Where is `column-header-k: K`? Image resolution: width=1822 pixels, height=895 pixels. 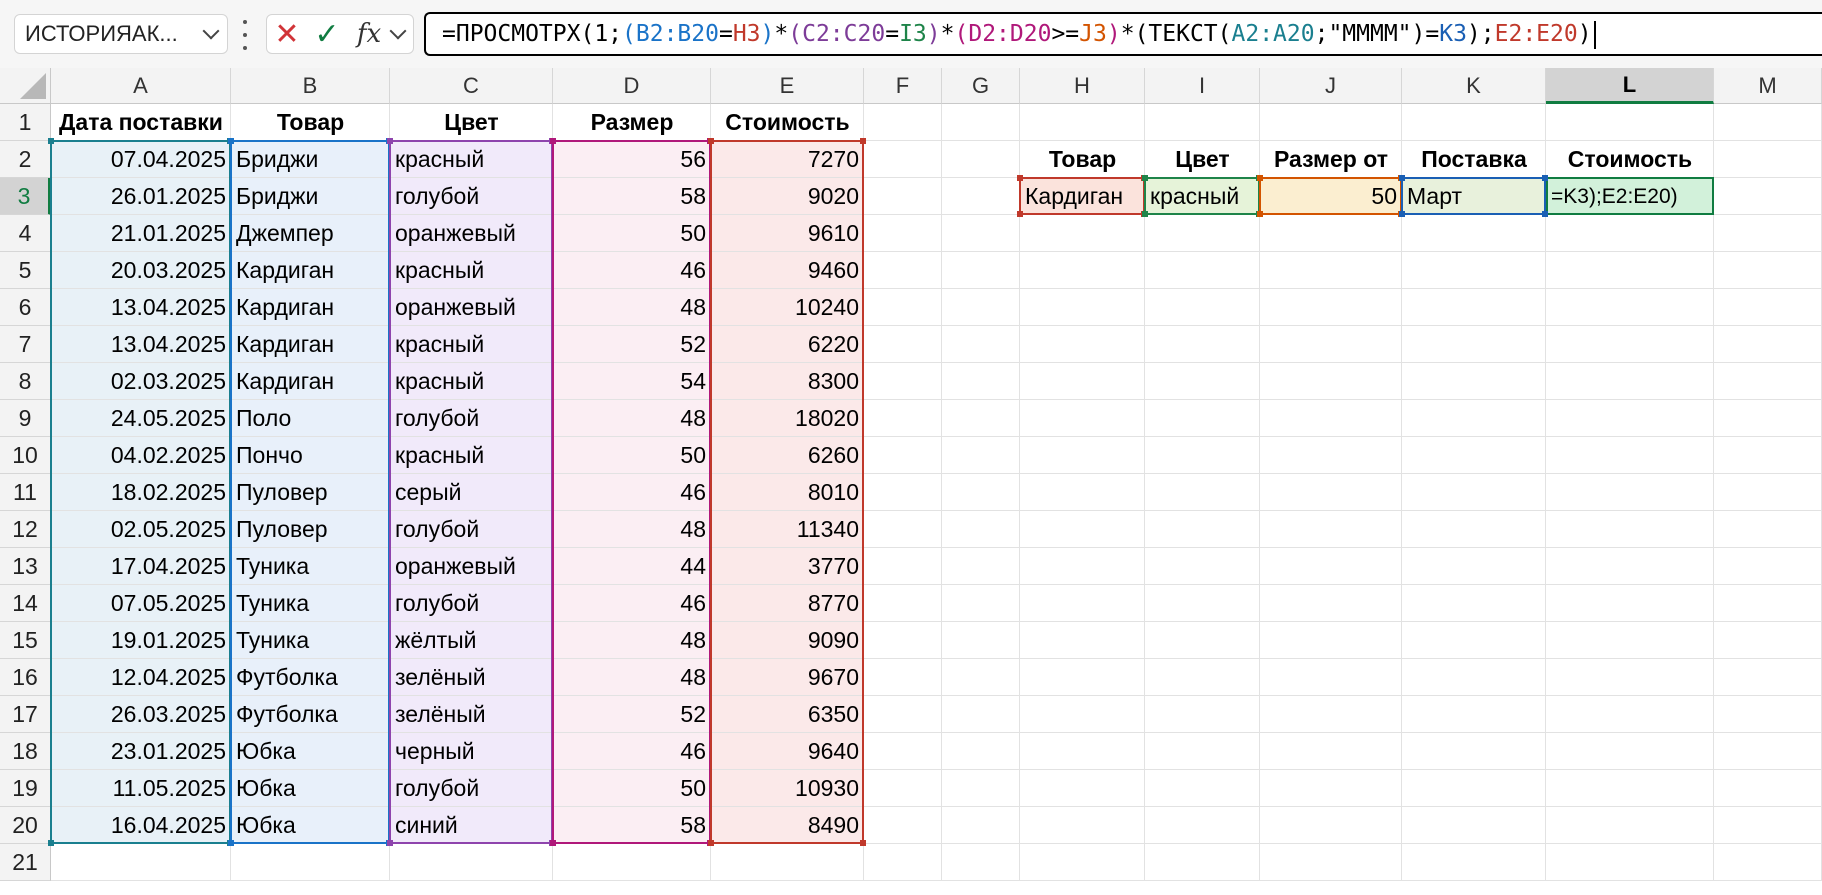 column-header-k: K is located at coordinates (1474, 86).